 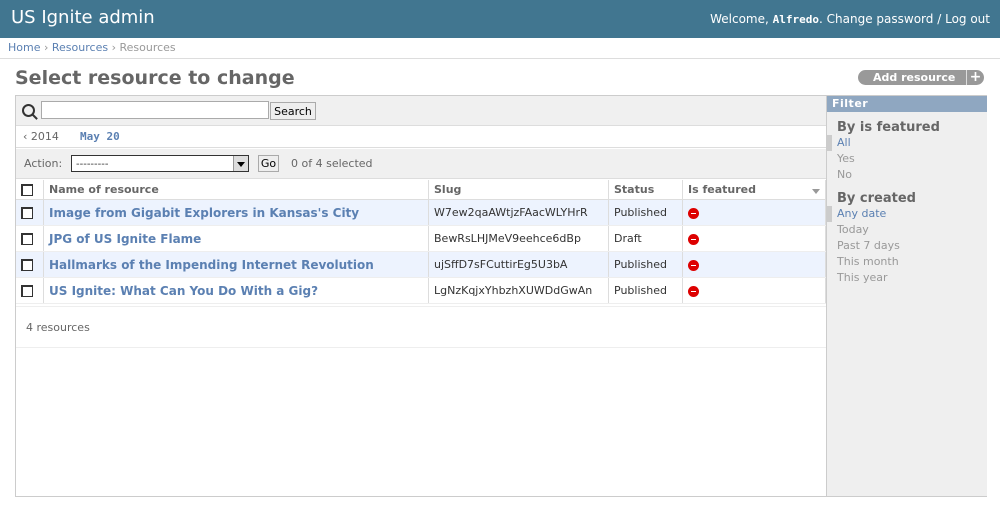 I want to click on change-password-link: Change password, so click(x=880, y=19).